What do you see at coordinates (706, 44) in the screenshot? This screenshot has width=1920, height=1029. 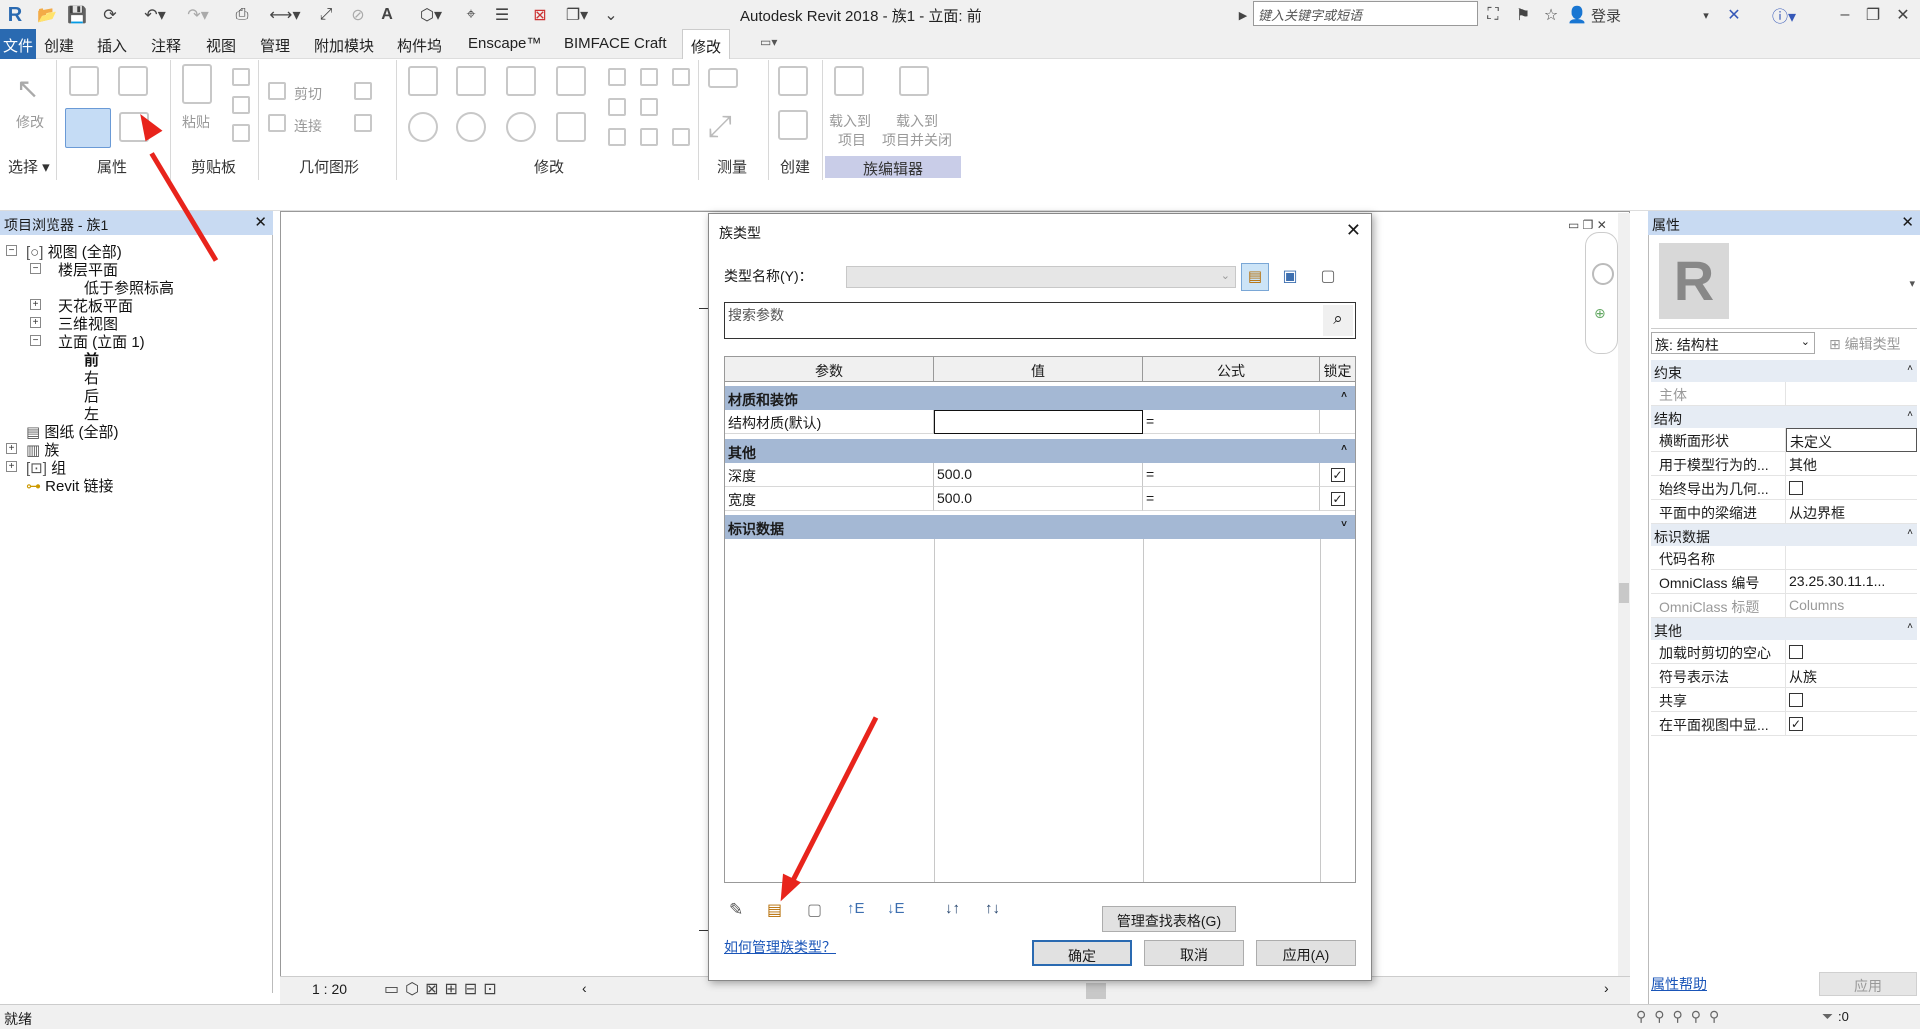 I see `tab-modify: 修改` at bounding box center [706, 44].